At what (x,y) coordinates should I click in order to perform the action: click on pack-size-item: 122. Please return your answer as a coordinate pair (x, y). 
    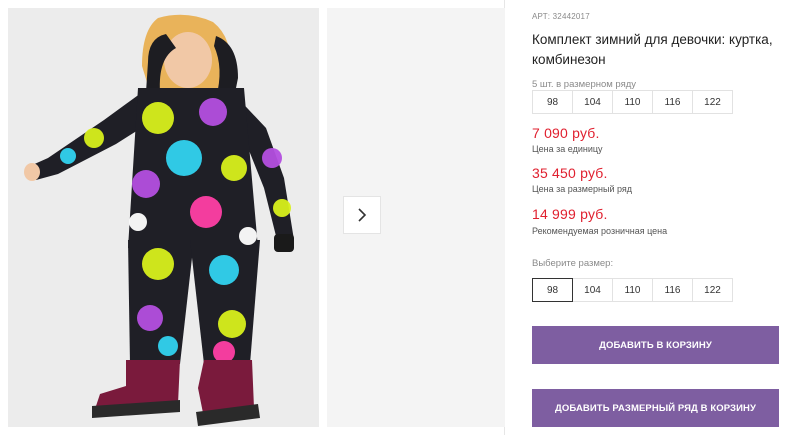
    Looking at the image, I should click on (712, 102).